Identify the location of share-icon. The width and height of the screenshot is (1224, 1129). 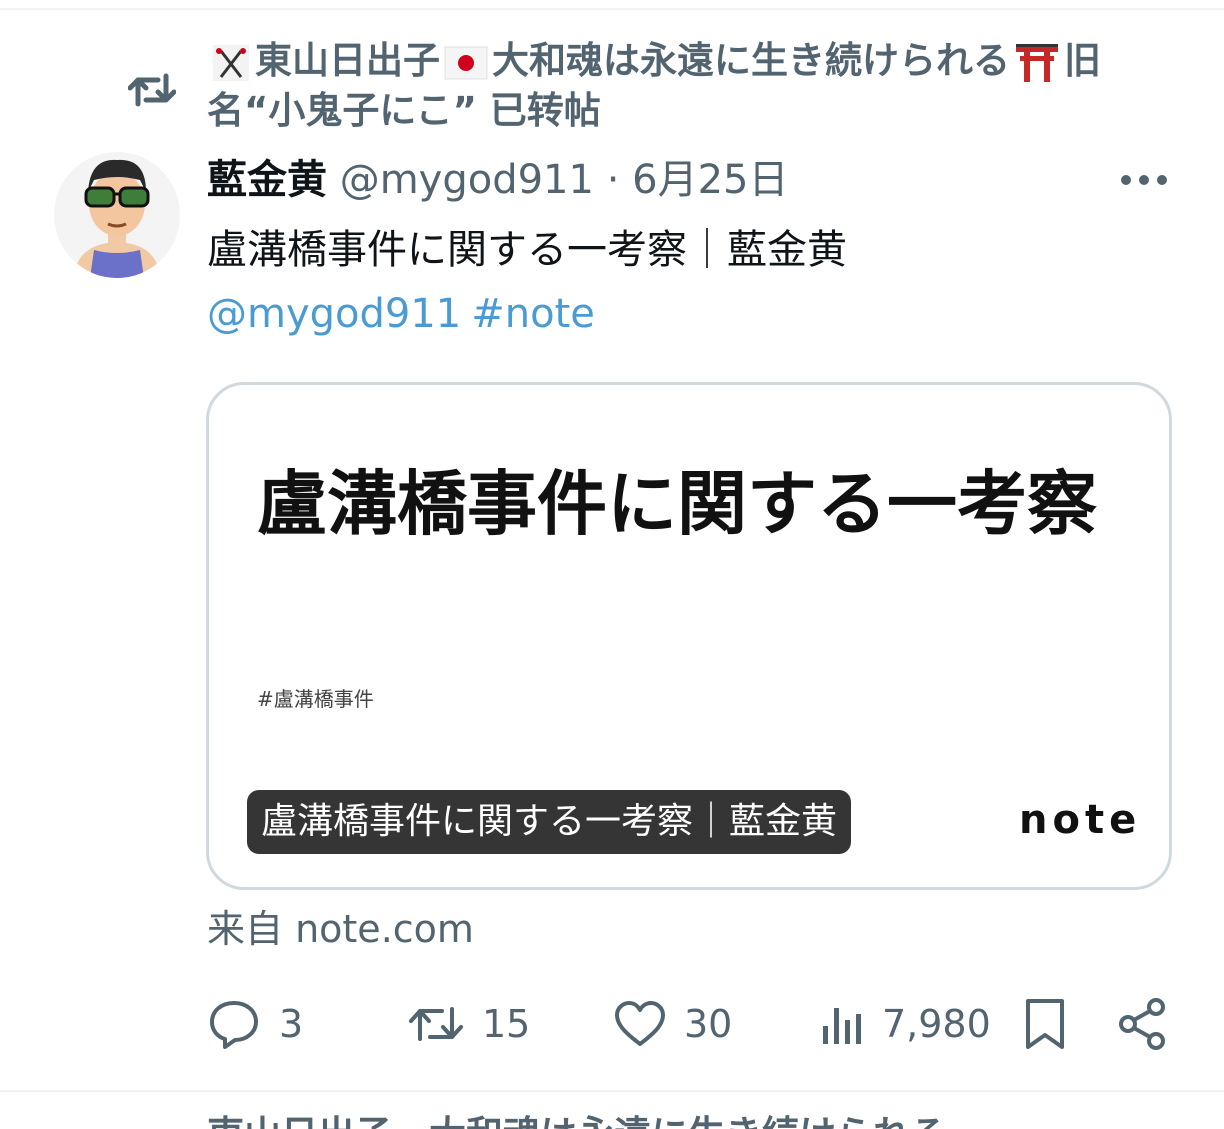
(1142, 1024).